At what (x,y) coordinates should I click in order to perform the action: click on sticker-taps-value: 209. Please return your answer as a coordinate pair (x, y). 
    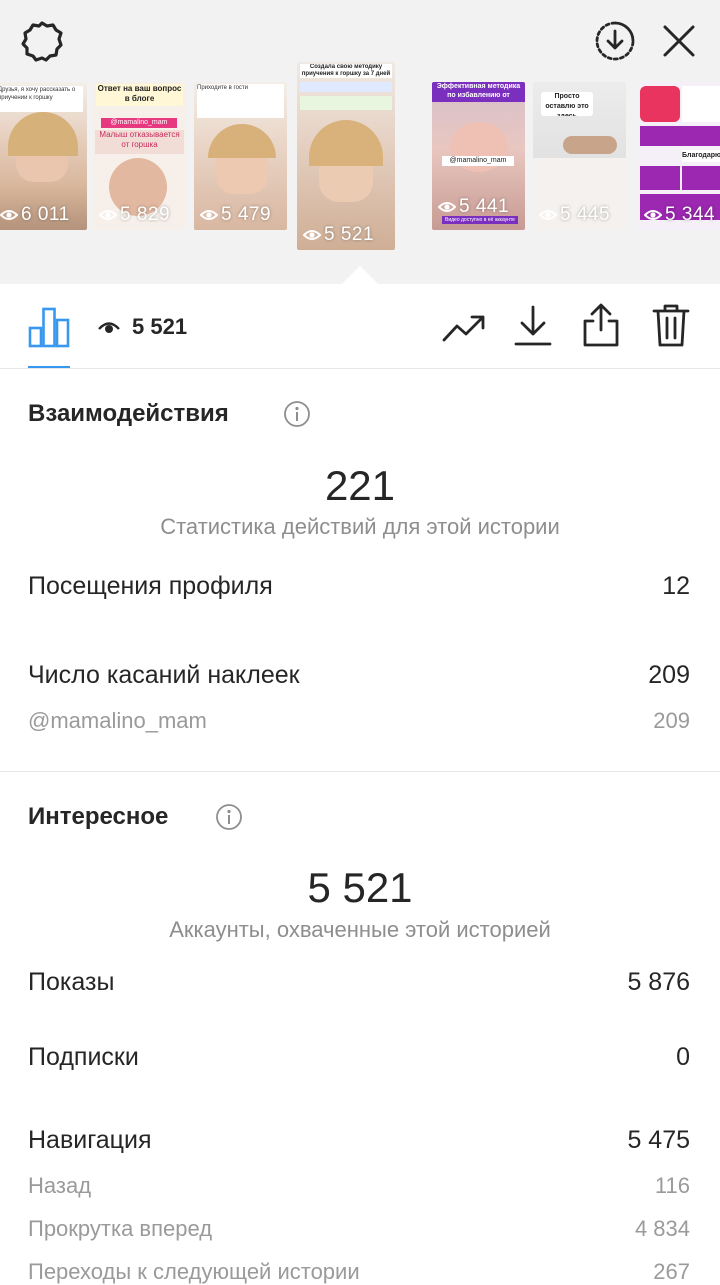
    Looking at the image, I should click on (669, 675).